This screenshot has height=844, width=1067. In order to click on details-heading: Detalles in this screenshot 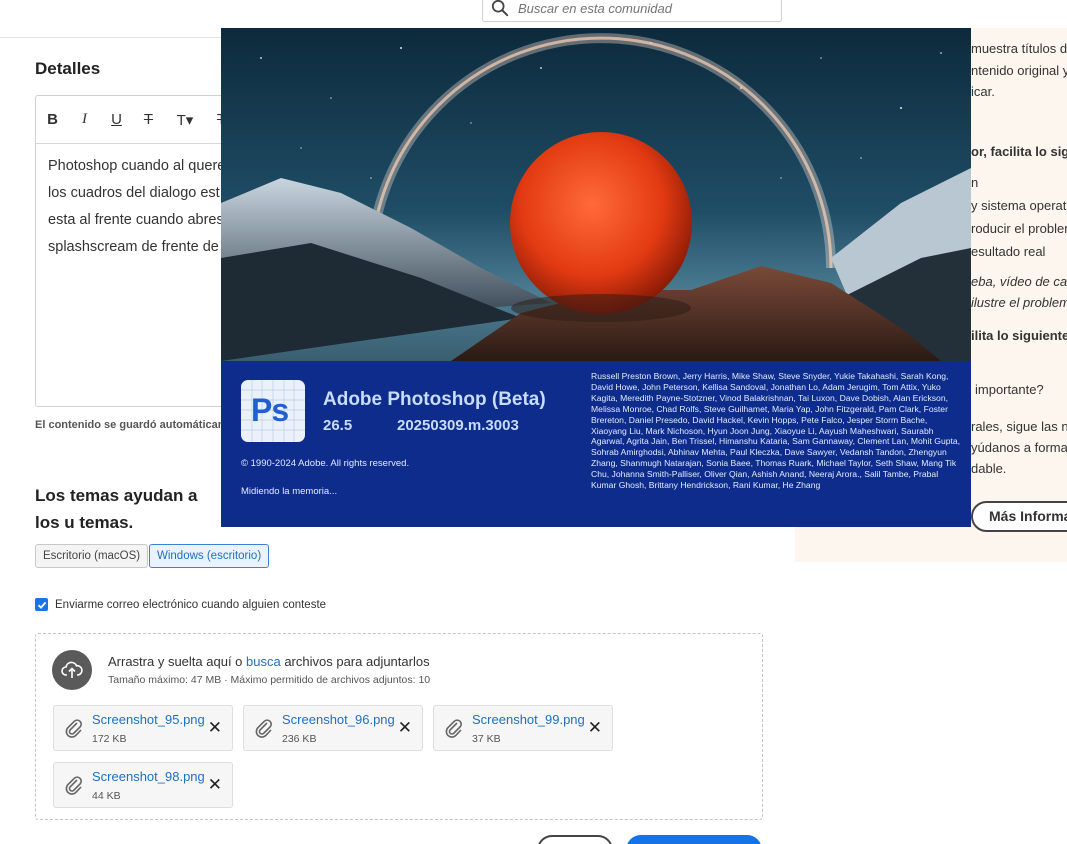, I will do `click(68, 68)`.